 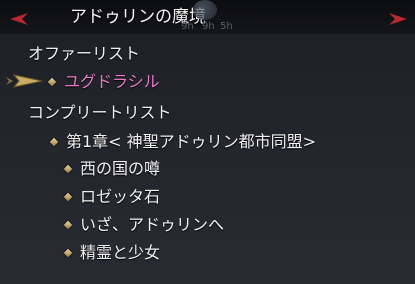 I want to click on next-page-arrow-icon, so click(x=398, y=17).